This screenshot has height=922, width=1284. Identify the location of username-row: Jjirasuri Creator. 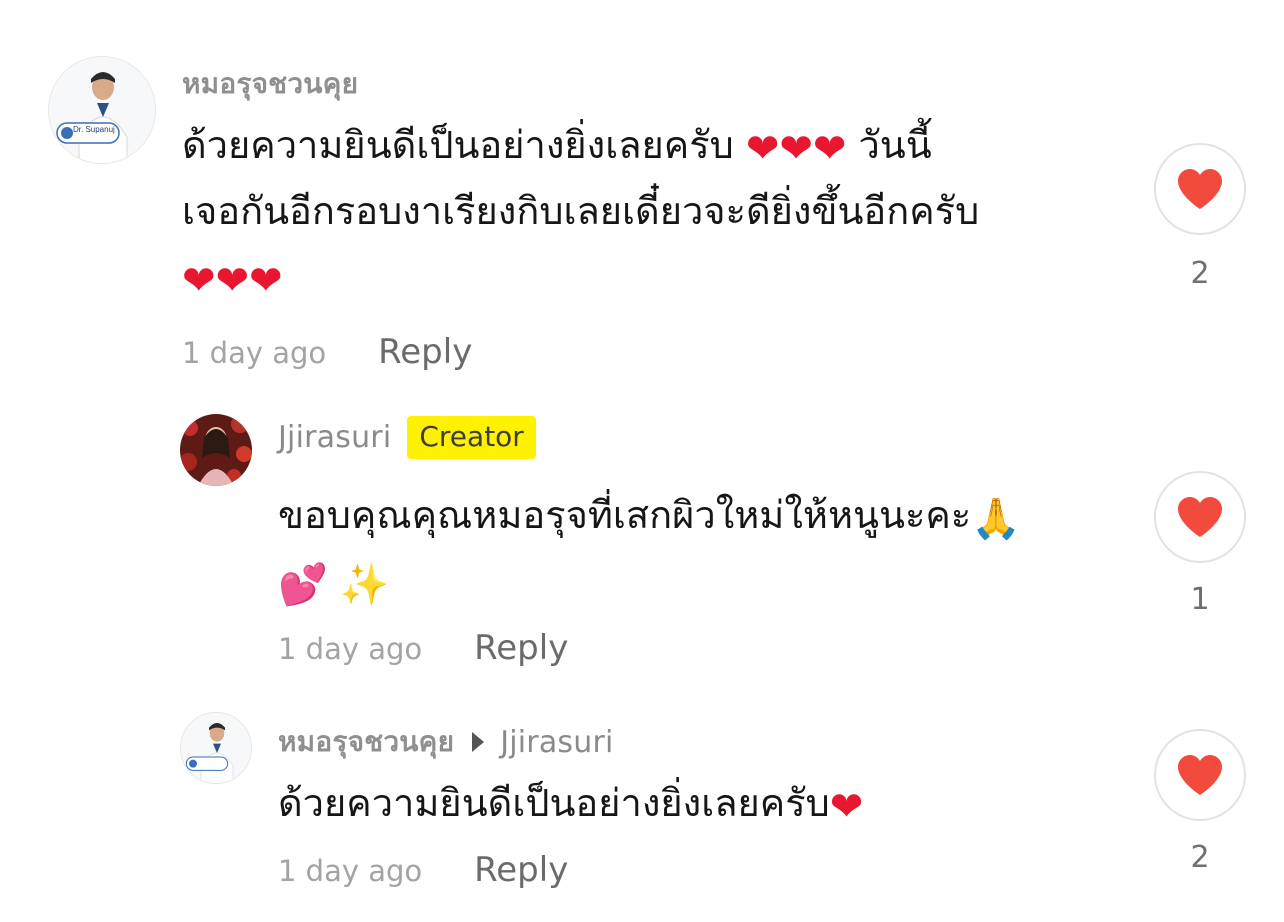
(407, 437).